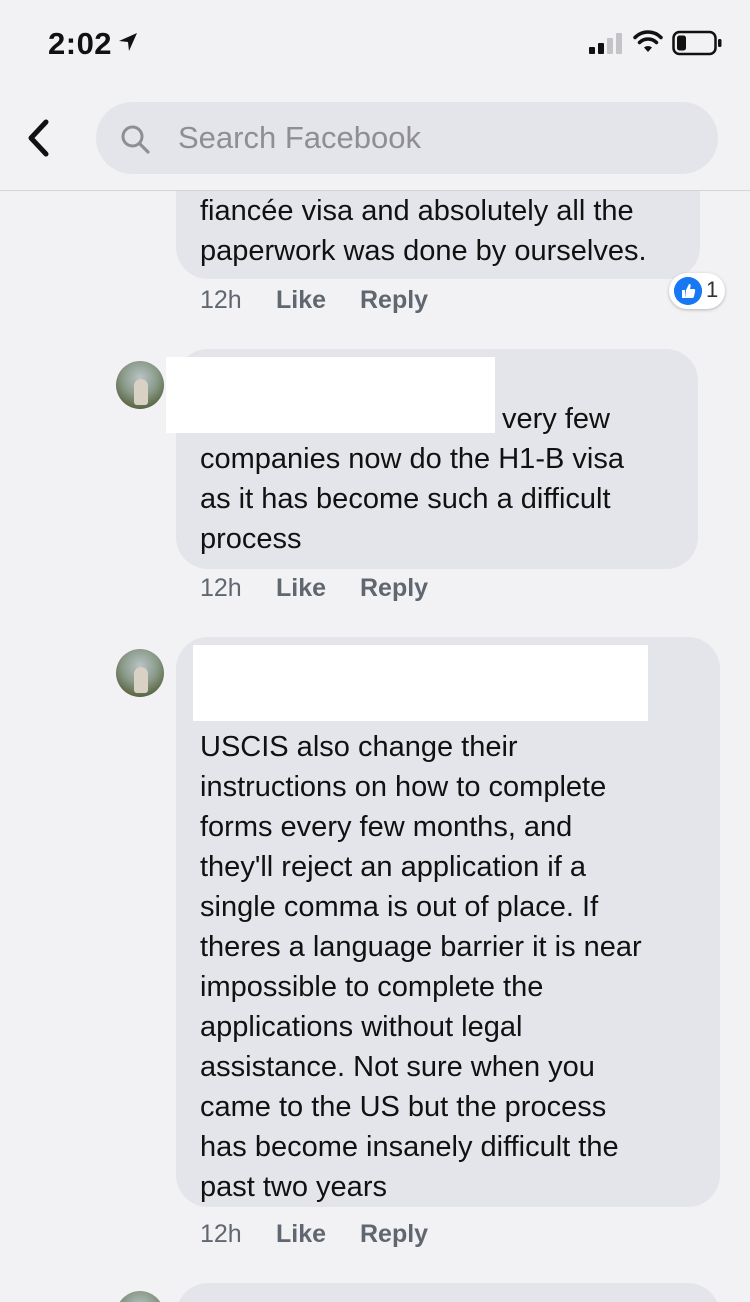  Describe the element at coordinates (251, 539) in the screenshot. I see `comment-text-line: process` at that location.